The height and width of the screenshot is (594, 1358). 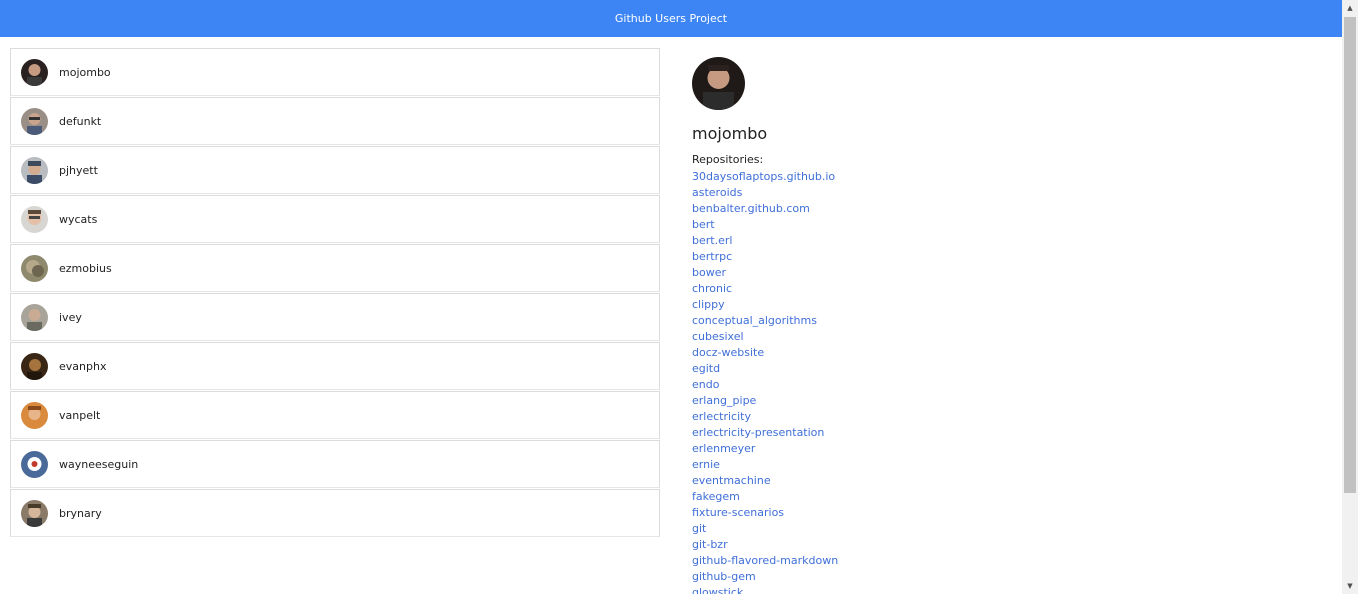 What do you see at coordinates (699, 528) in the screenshot?
I see `repository-link: git` at bounding box center [699, 528].